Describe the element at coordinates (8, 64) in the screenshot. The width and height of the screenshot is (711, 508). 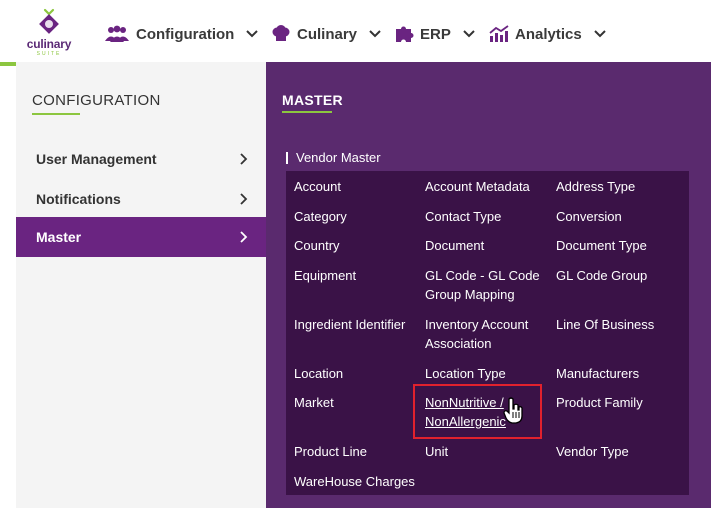
I see `topbar-accent-line` at that location.